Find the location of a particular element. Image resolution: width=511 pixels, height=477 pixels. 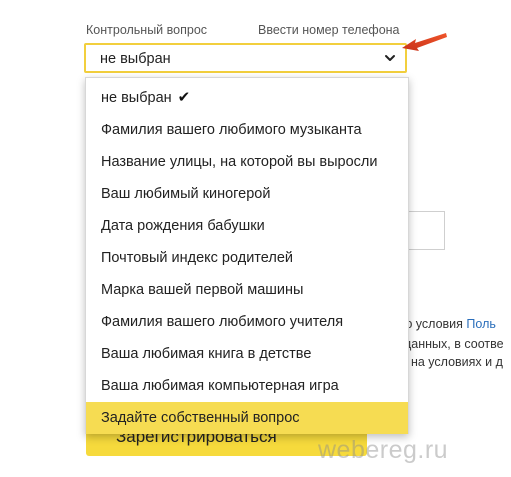

security-question-label: Контрольный вопрос is located at coordinates (147, 30).